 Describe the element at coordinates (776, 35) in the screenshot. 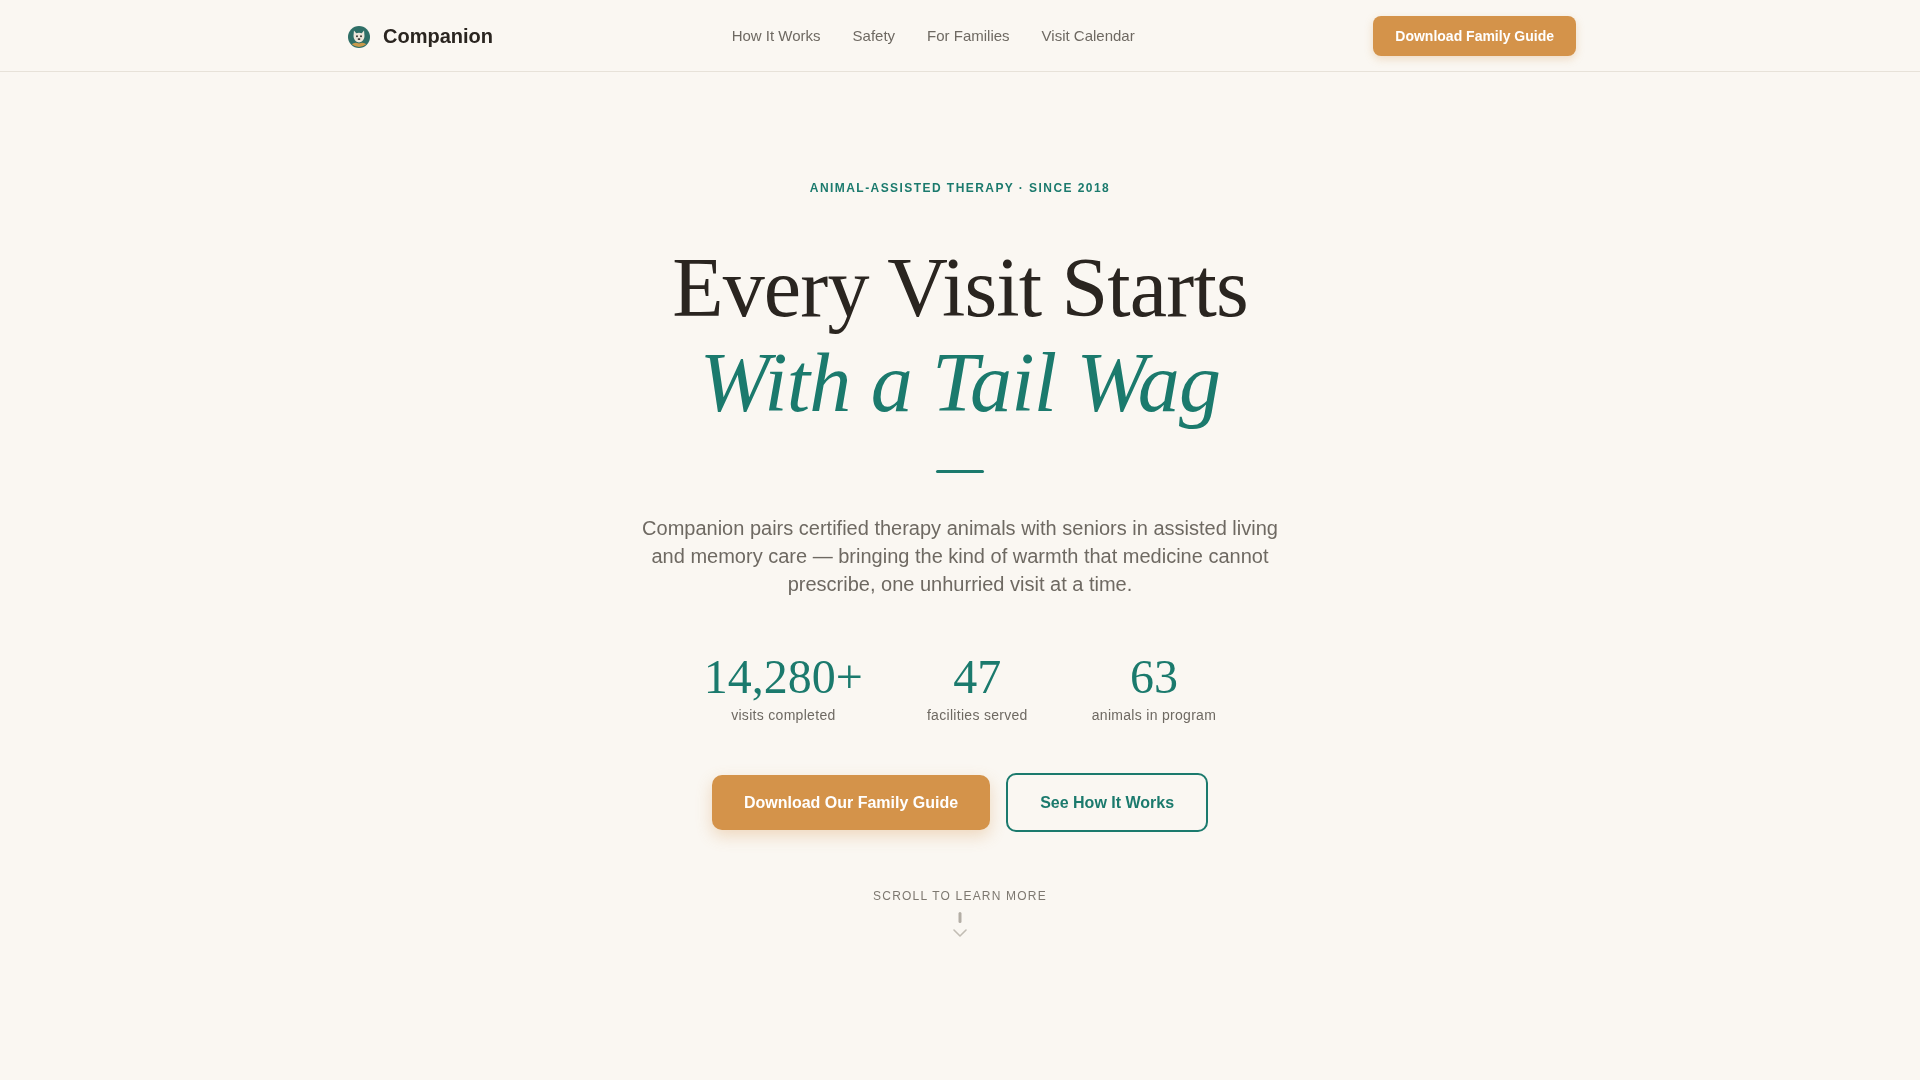

I see `nav-link: How It Works` at that location.